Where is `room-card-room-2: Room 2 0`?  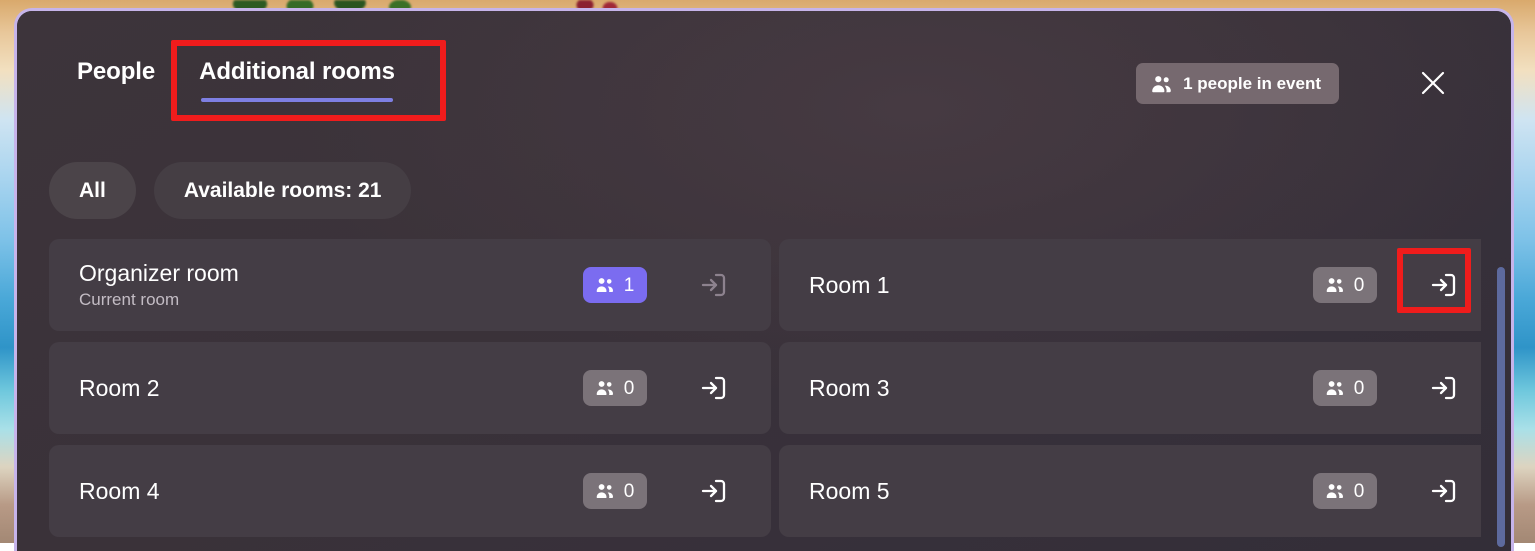 room-card-room-2: Room 2 0 is located at coordinates (410, 388).